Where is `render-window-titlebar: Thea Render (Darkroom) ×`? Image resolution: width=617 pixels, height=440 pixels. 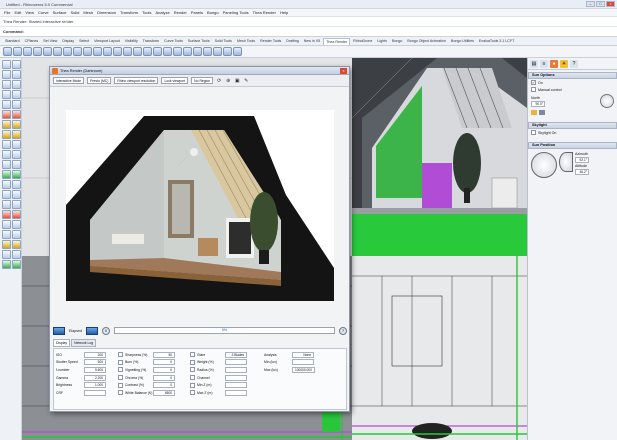 render-window-titlebar: Thea Render (Darkroom) × is located at coordinates (199, 71).